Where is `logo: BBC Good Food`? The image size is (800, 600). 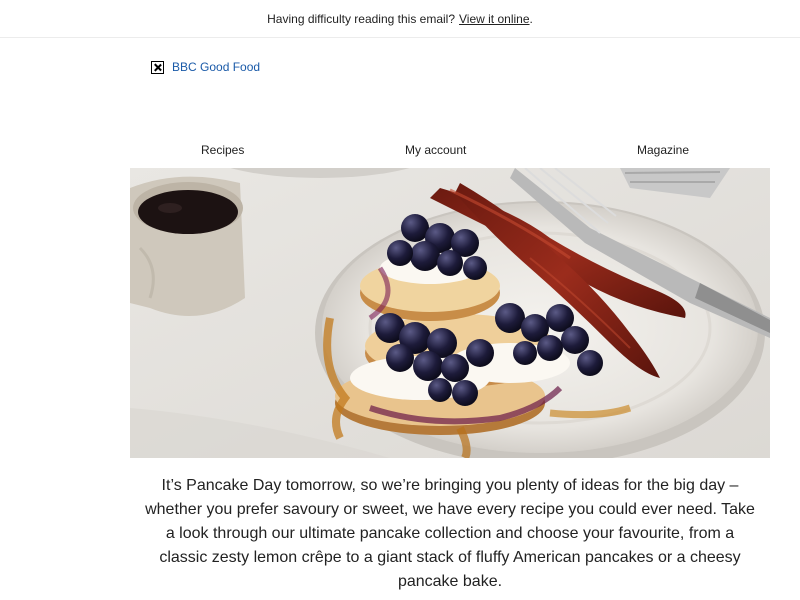 logo: BBC Good Food is located at coordinates (205, 67).